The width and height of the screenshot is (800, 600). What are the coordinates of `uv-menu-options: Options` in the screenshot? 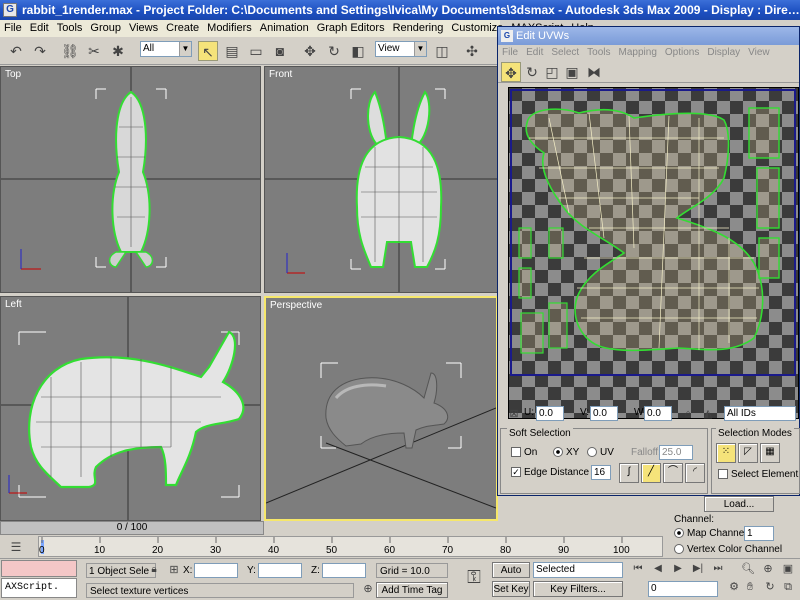 It's located at (682, 53).